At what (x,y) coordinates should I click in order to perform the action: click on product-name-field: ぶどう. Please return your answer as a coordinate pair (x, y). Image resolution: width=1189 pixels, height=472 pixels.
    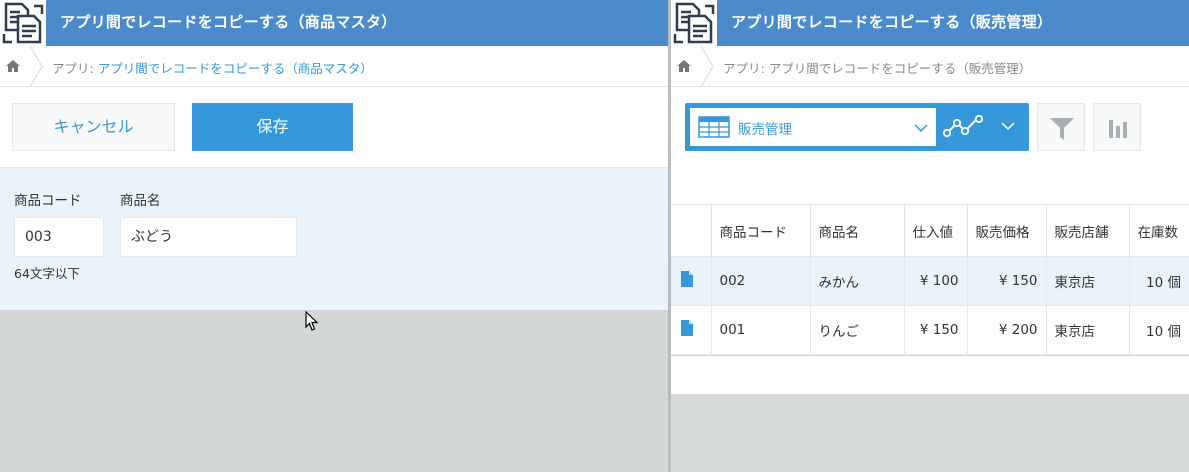
    Looking at the image, I should click on (208, 237).